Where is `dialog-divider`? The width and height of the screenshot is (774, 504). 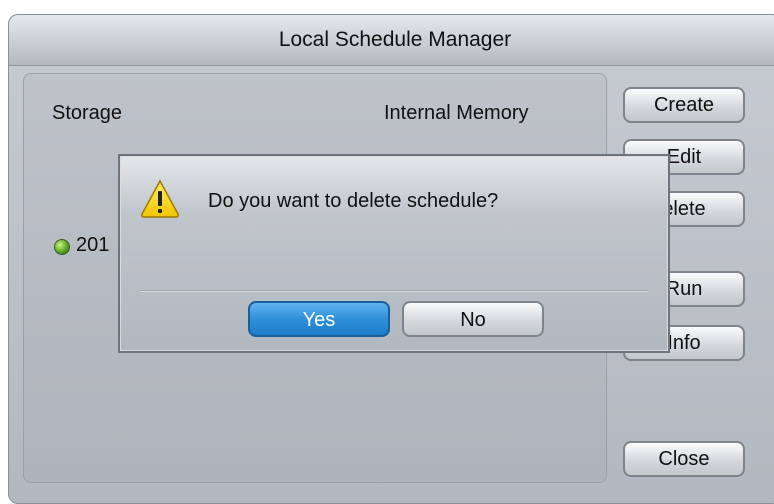 dialog-divider is located at coordinates (394, 290).